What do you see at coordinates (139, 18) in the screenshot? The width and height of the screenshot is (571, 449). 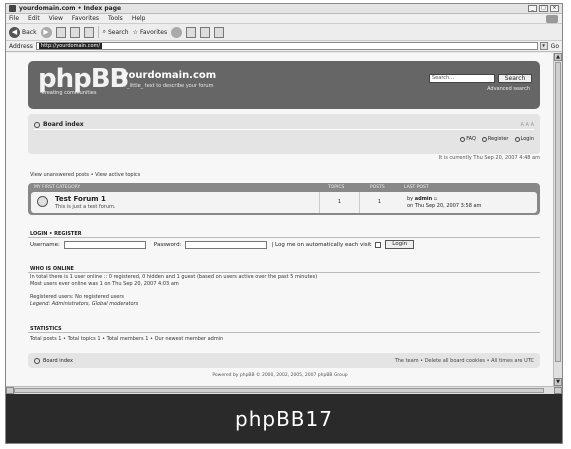 I see `menu-help: Help` at bounding box center [139, 18].